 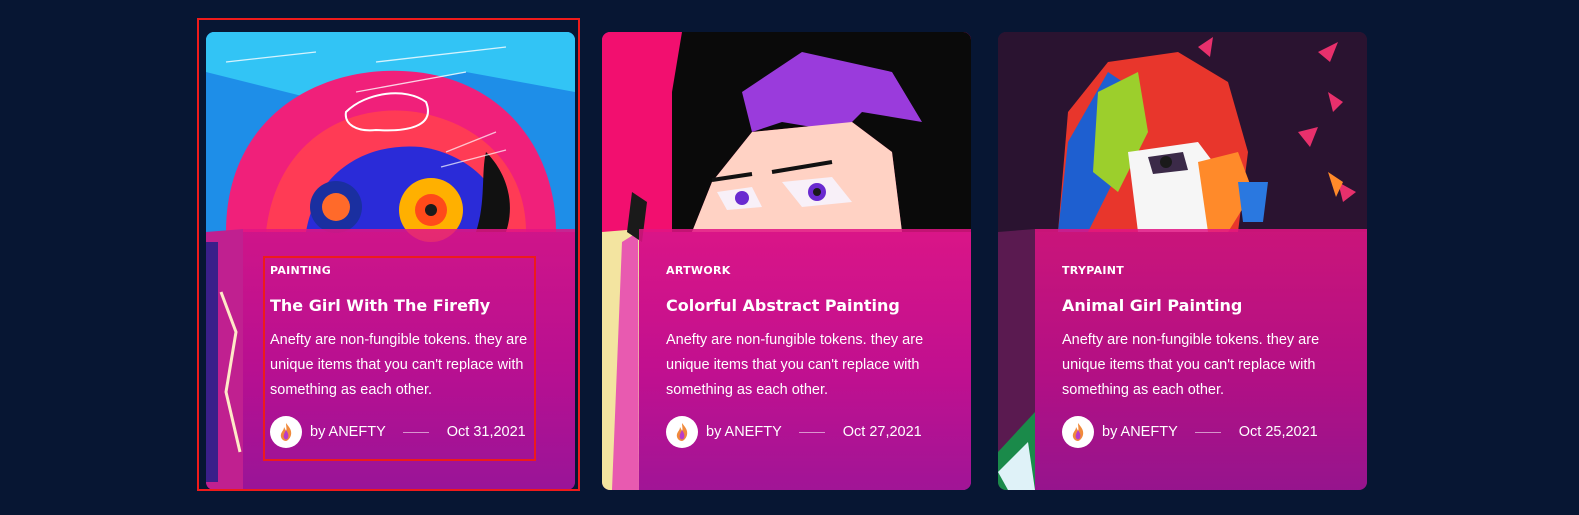 What do you see at coordinates (1197, 306) in the screenshot?
I see `post-title: Animal Girl Painting` at bounding box center [1197, 306].